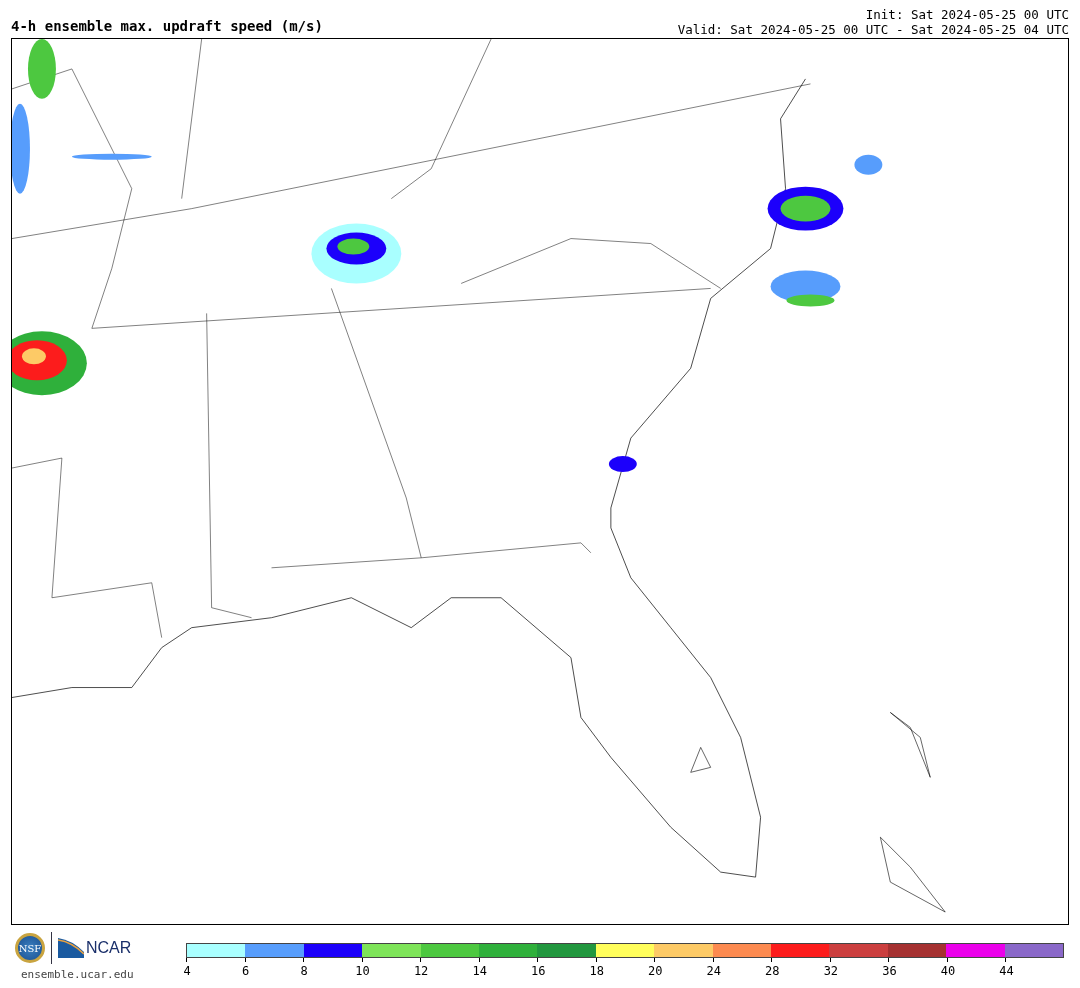 The width and height of the screenshot is (1080, 988). I want to click on tick-label: 40, so click(948, 971).